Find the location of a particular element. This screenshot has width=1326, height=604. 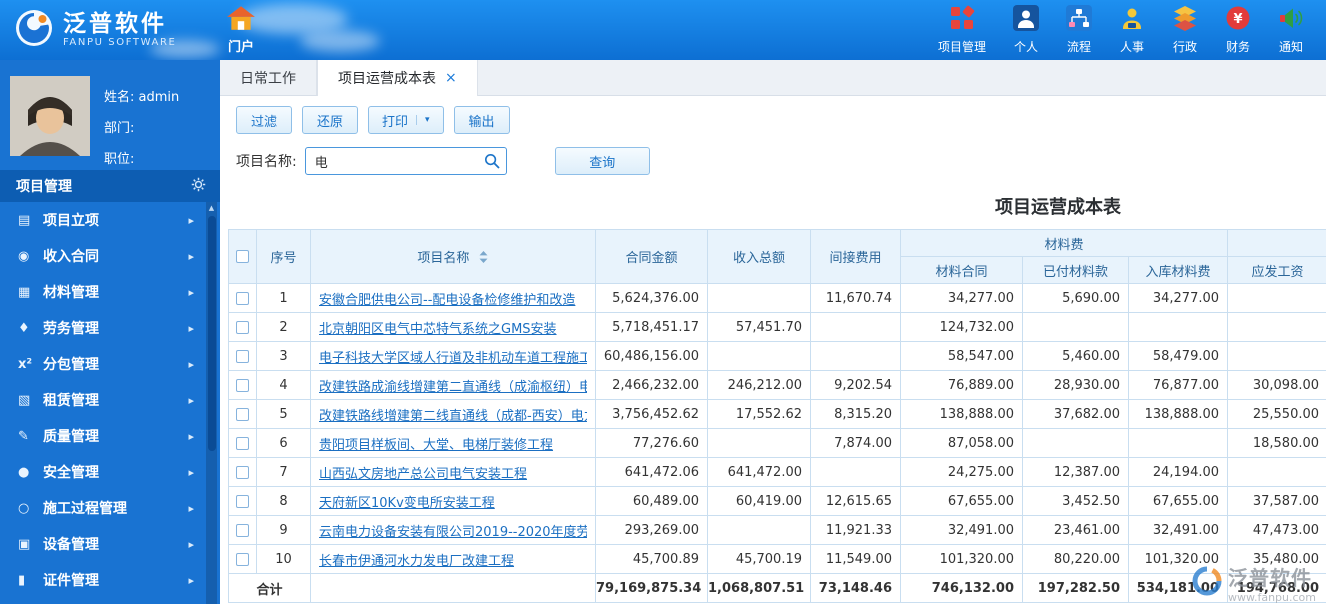

sidebar-menu-item: ▣ 设备管理 ▸ is located at coordinates (110, 544).